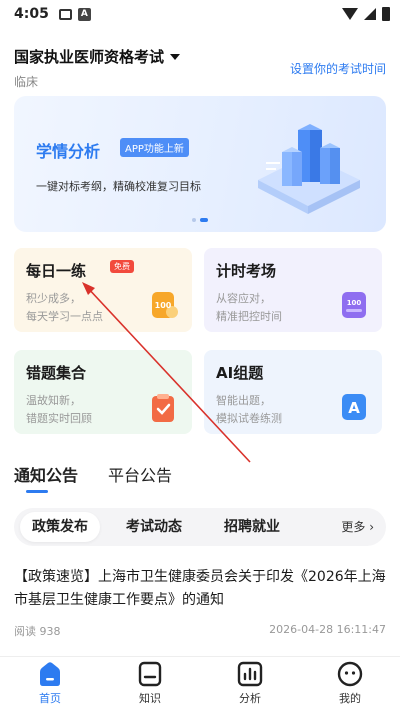  What do you see at coordinates (154, 147) in the screenshot?
I see `banner-new-badge: APP功能上新` at bounding box center [154, 147].